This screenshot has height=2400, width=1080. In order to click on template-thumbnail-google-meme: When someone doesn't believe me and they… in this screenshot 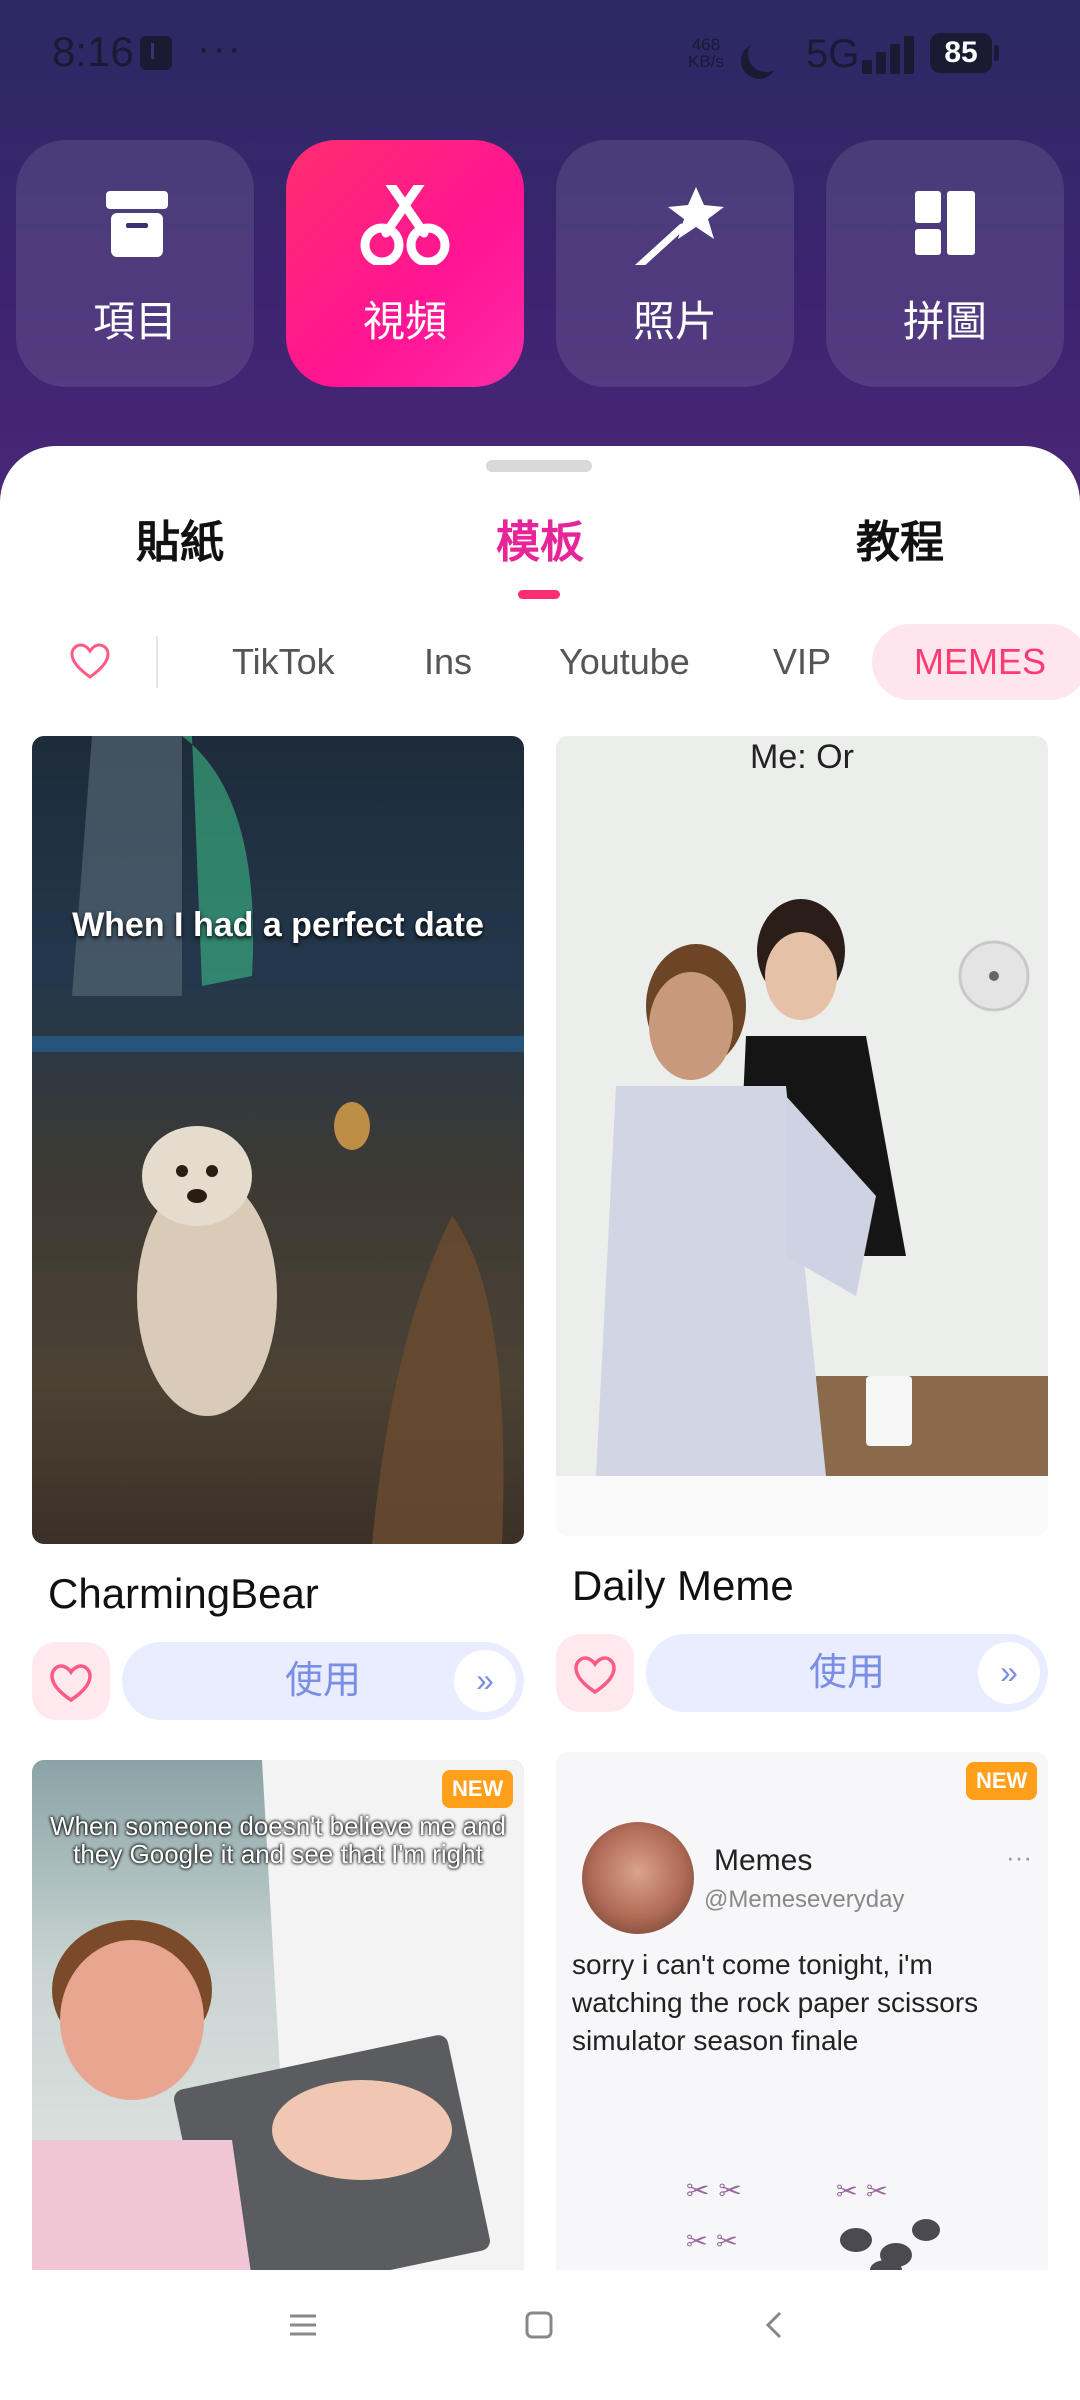, I will do `click(278, 2020)`.